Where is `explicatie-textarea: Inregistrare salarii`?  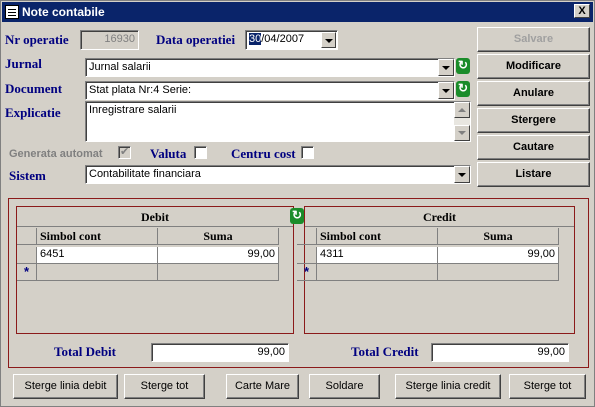 explicatie-textarea: Inregistrare salarii is located at coordinates (278, 121).